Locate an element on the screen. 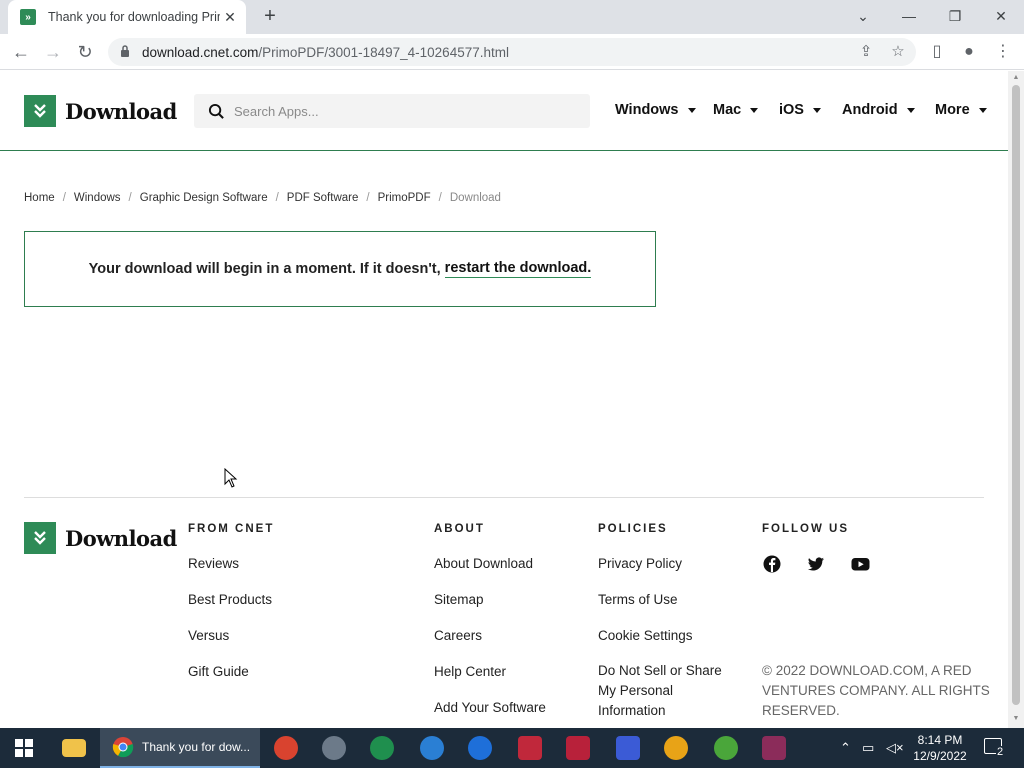  footer-logo-text: Download is located at coordinates (121, 538).